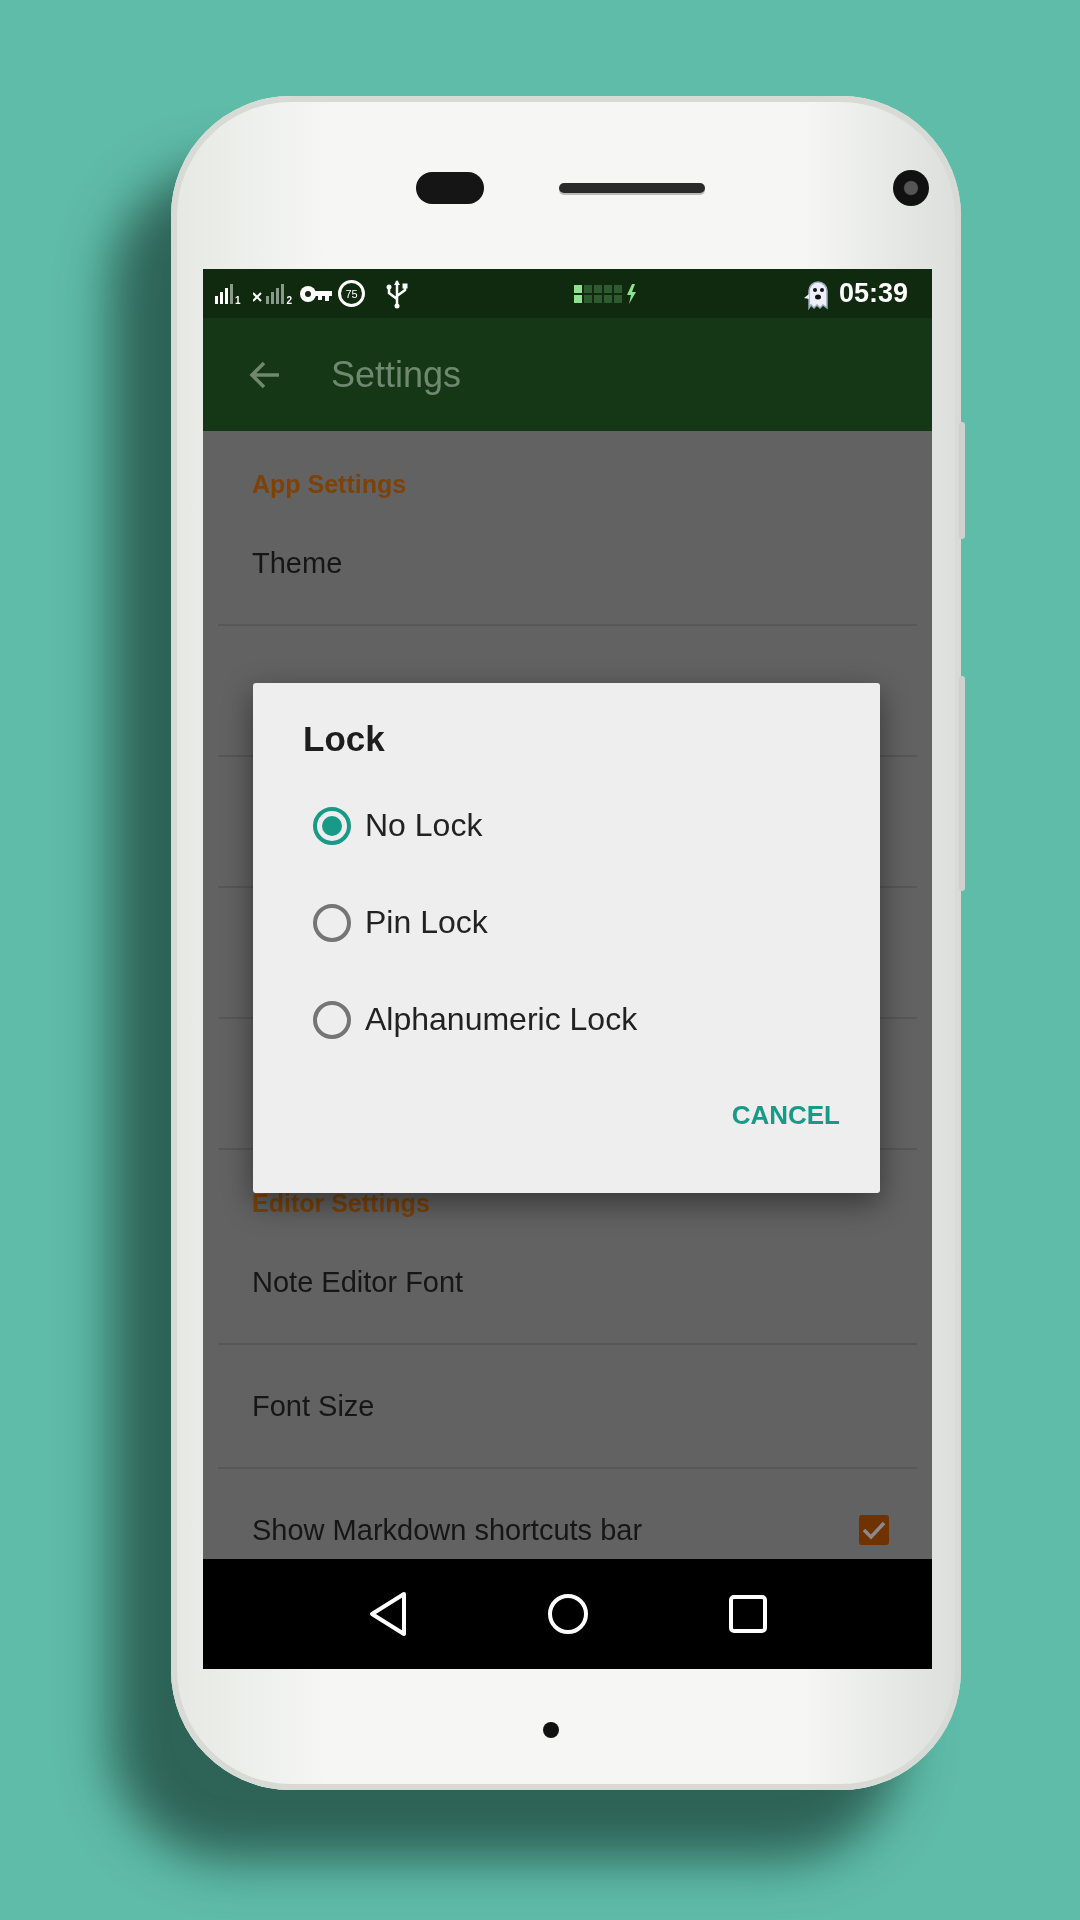 This screenshot has width=1080, height=1920. What do you see at coordinates (298, 563) in the screenshot?
I see `row-label: Theme` at bounding box center [298, 563].